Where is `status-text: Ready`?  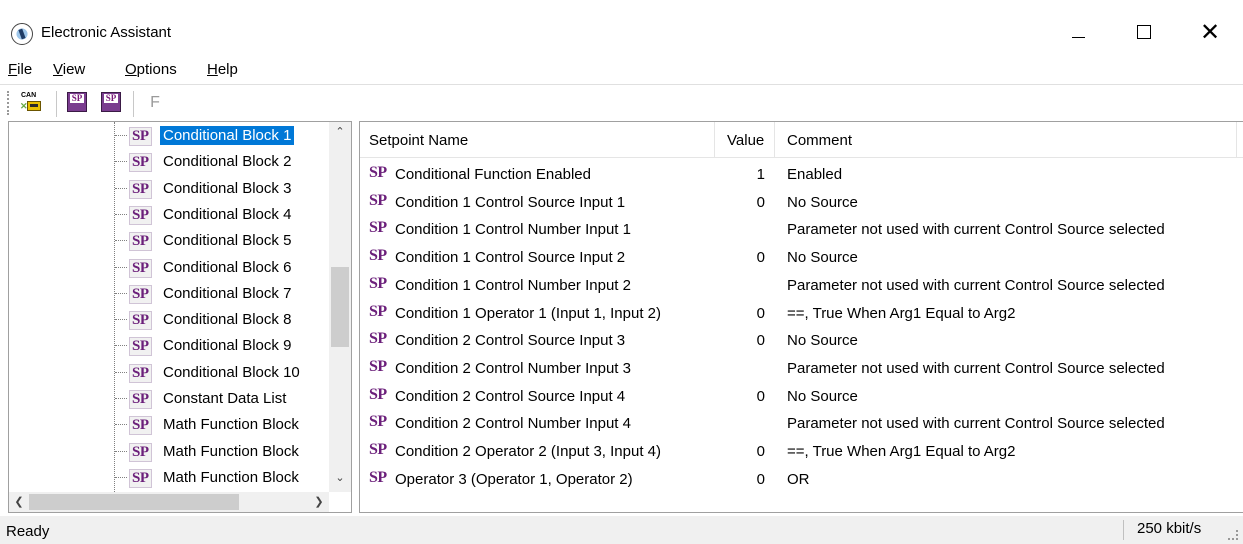 status-text: Ready is located at coordinates (28, 531).